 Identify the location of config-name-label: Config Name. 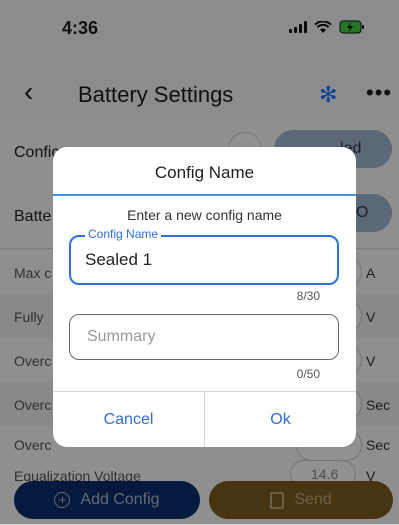
(123, 234).